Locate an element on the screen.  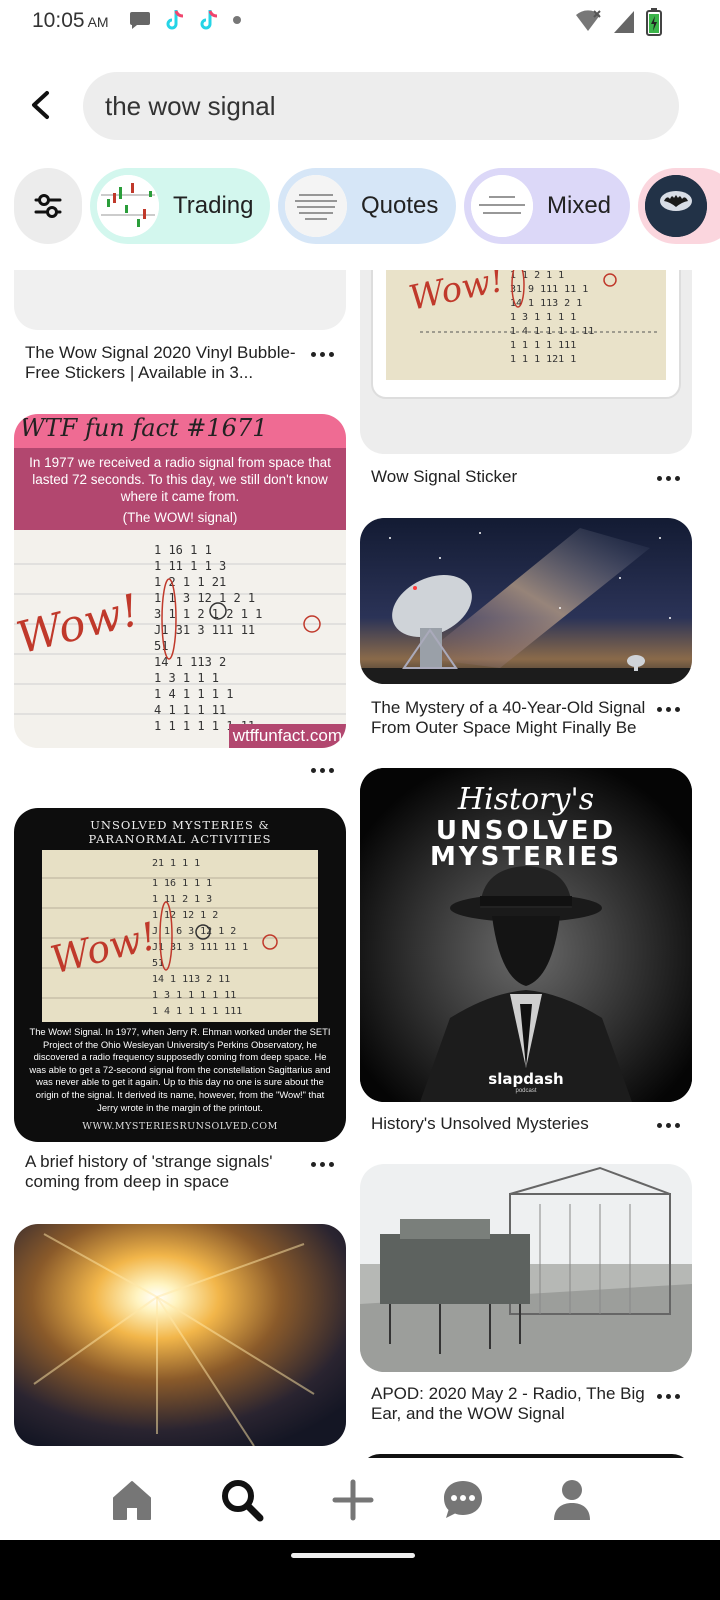
status-bar: 10:05 AM is located at coordinates (360, 22).